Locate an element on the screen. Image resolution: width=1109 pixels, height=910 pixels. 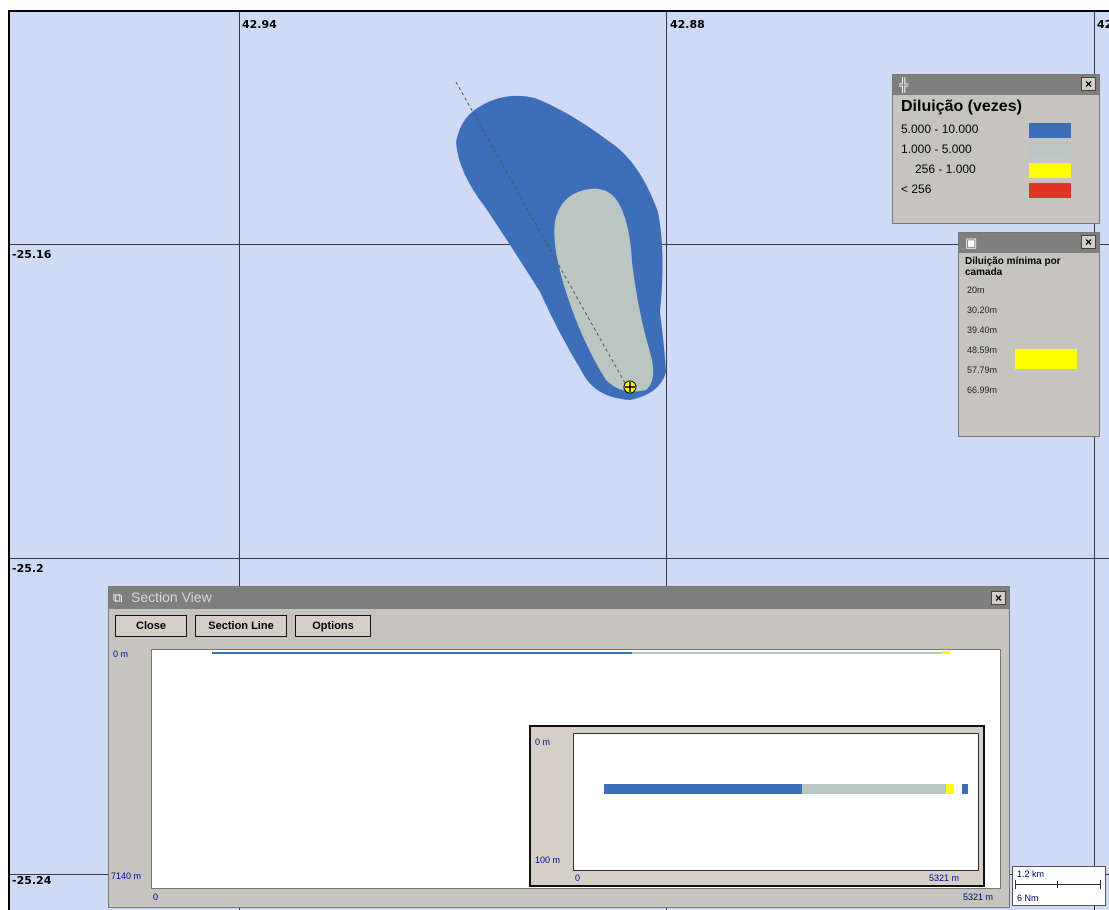
inset-profile-inner is located at coordinates (874, 789).